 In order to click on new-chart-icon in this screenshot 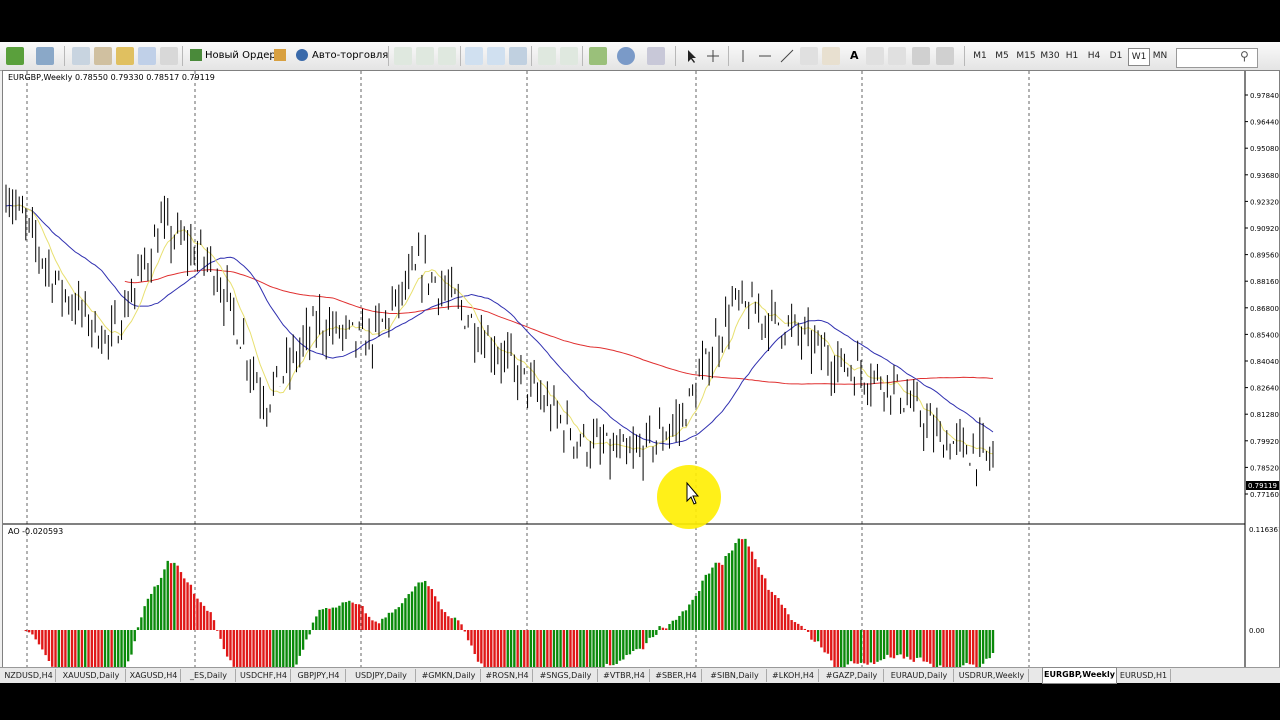, I will do `click(15, 56)`.